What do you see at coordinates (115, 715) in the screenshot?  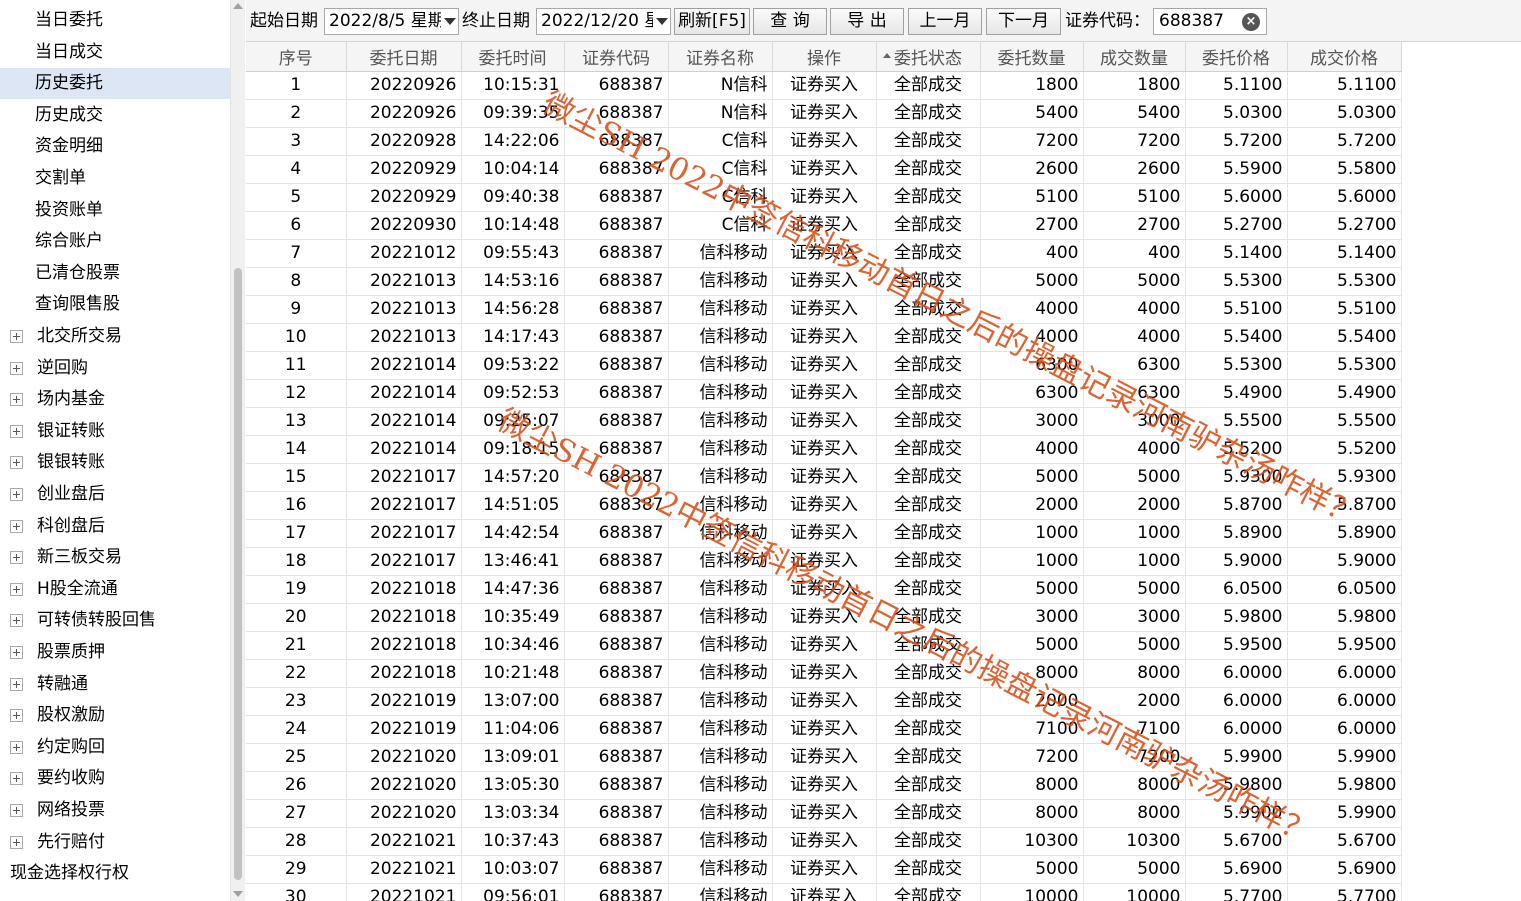 I see `sidebar-group-equity-incentive: 股权激励` at bounding box center [115, 715].